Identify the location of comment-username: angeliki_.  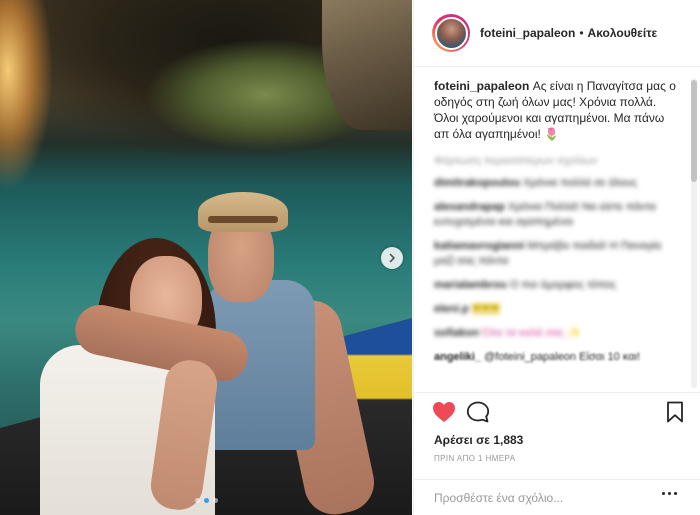
(457, 357).